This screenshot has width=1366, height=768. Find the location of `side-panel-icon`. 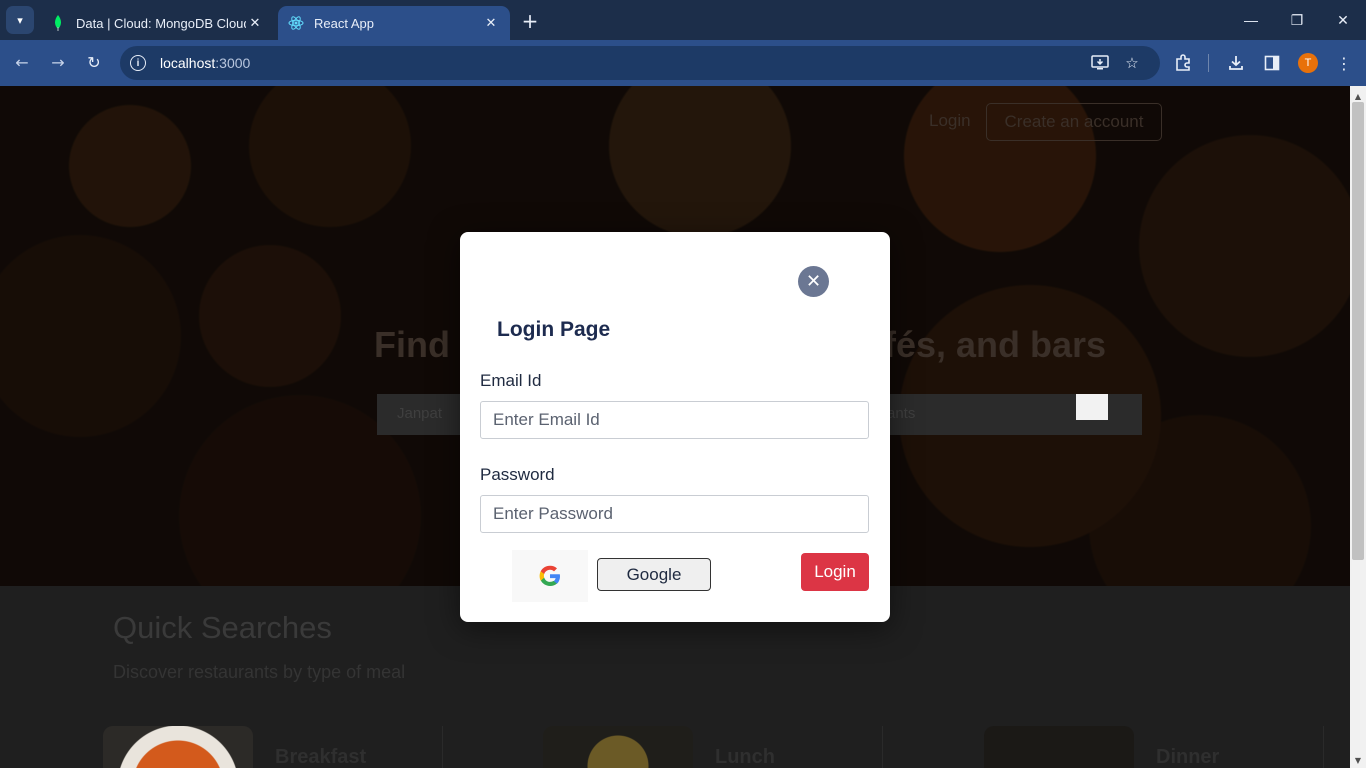

side-panel-icon is located at coordinates (1272, 63).